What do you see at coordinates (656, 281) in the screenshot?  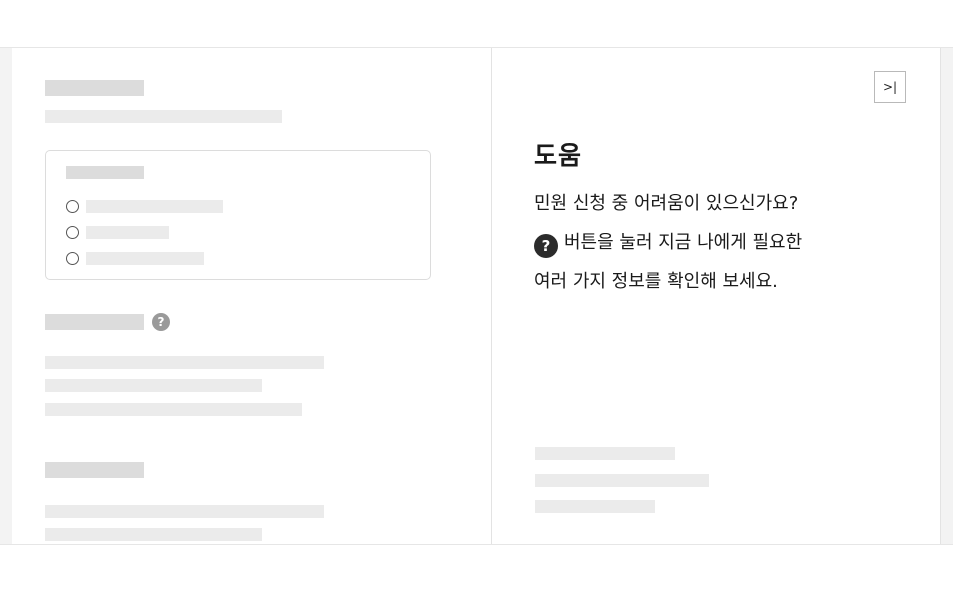 I see `help-text-line-3: 여러 가지 정보를 확인해 보세요.` at bounding box center [656, 281].